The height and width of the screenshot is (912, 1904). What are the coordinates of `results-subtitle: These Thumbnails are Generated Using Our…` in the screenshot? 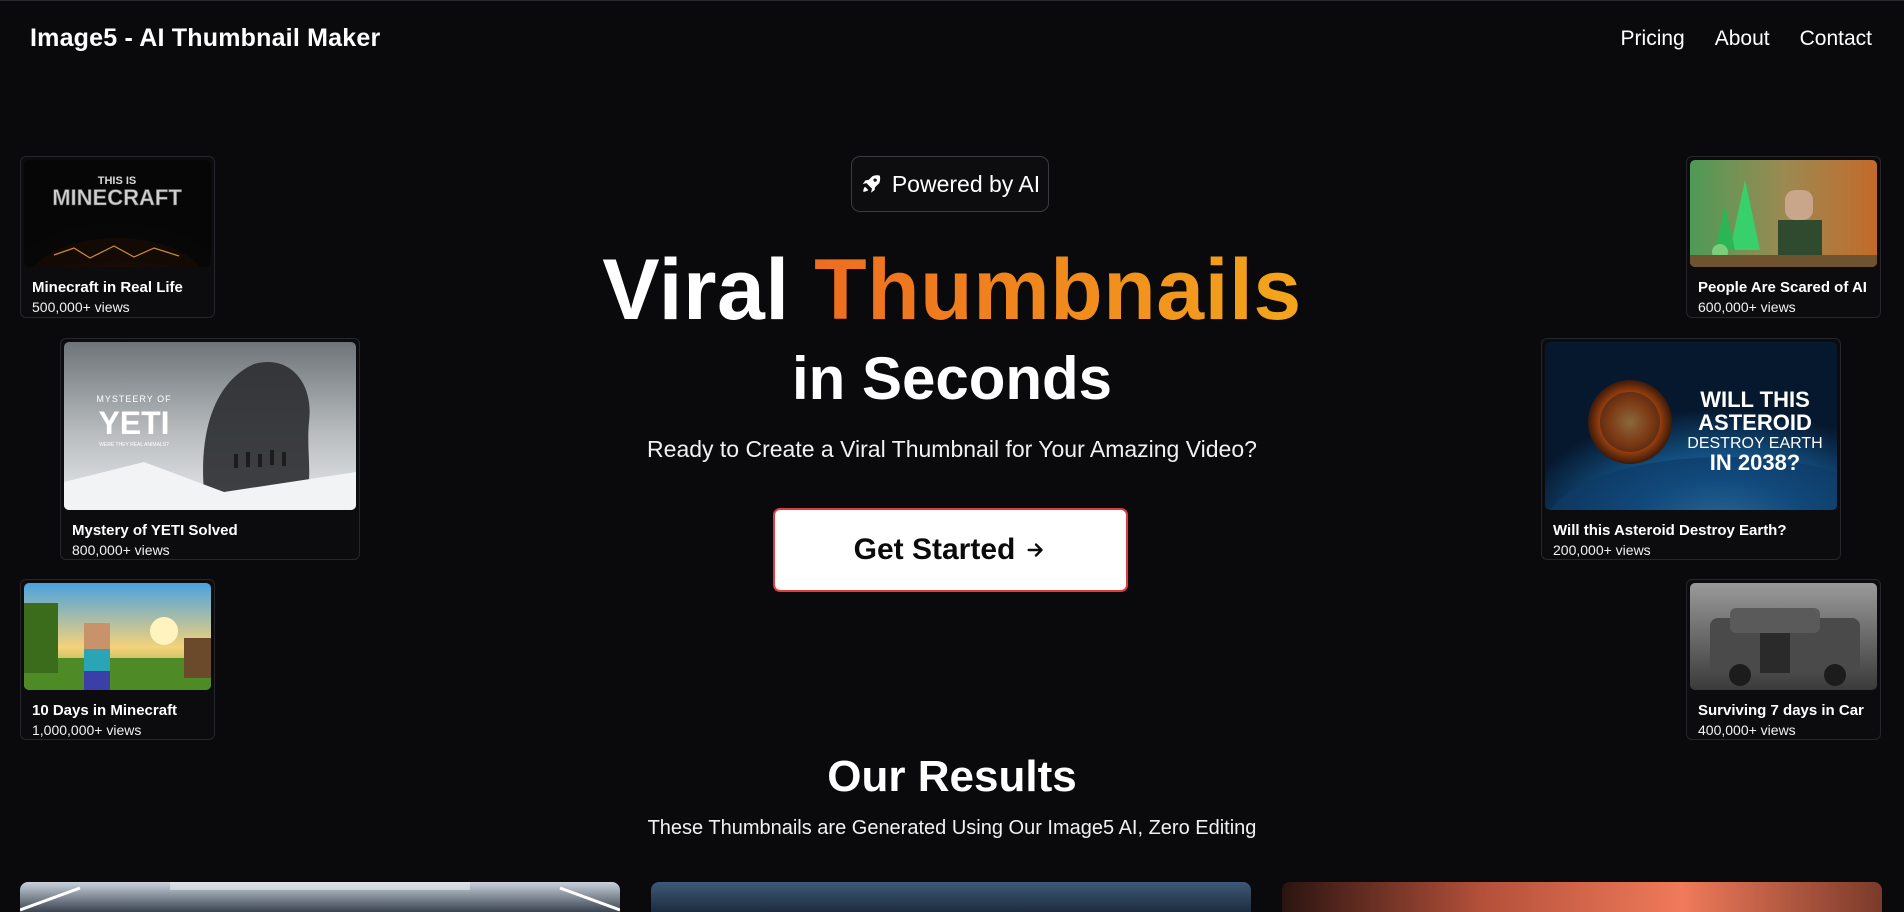 It's located at (952, 828).